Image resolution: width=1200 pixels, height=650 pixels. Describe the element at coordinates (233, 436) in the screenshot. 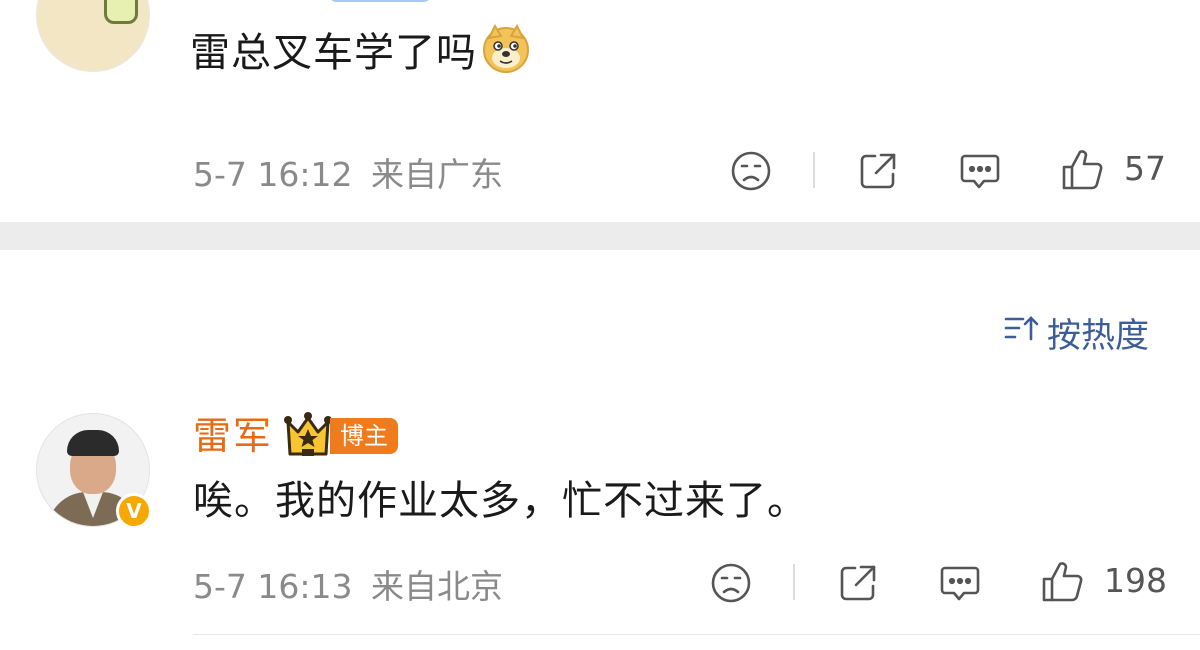

I see `author-name: 雷军` at that location.